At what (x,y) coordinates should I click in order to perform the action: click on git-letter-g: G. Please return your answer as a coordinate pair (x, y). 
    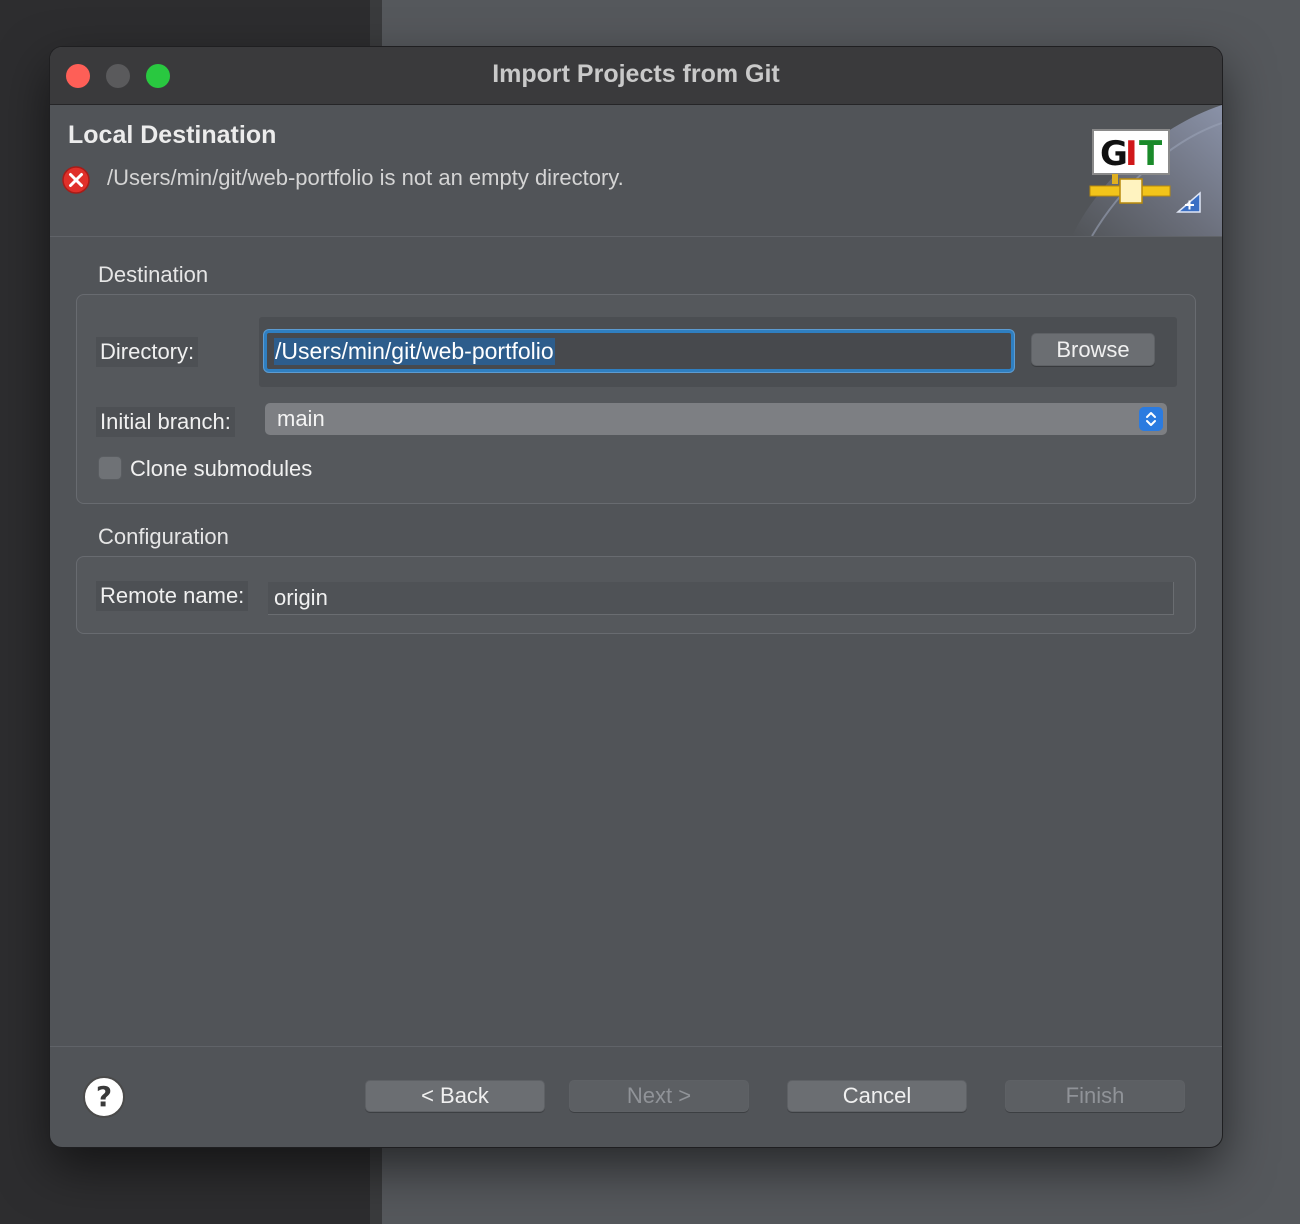
    Looking at the image, I should click on (1114, 154).